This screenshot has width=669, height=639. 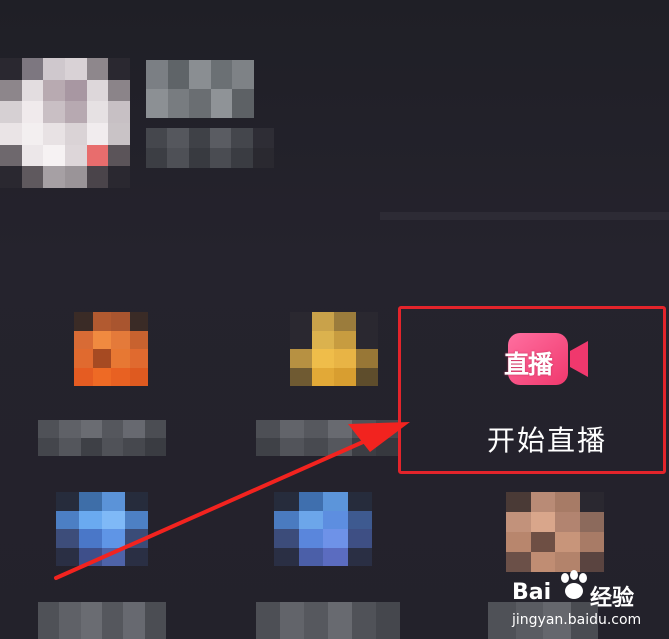 What do you see at coordinates (577, 620) in the screenshot?
I see `watermark-url: jingyan.baidu.com` at bounding box center [577, 620].